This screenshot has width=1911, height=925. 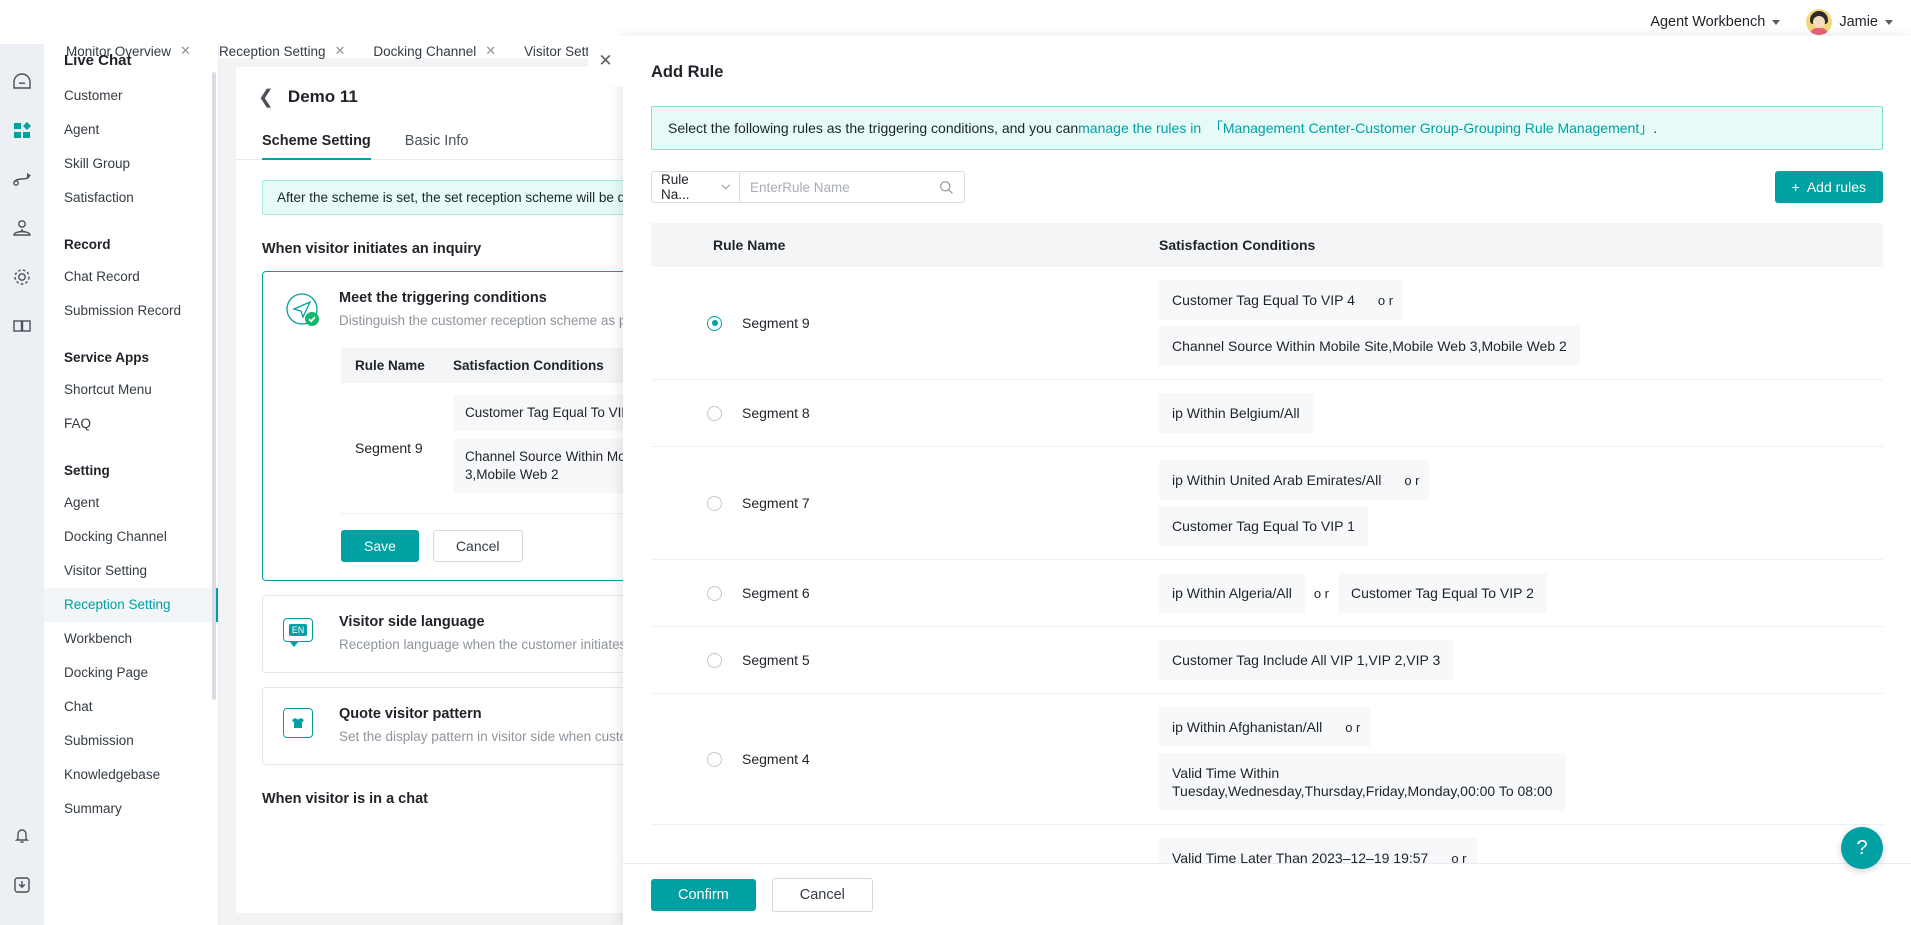 What do you see at coordinates (22, 325) in the screenshot?
I see `book-icon` at bounding box center [22, 325].